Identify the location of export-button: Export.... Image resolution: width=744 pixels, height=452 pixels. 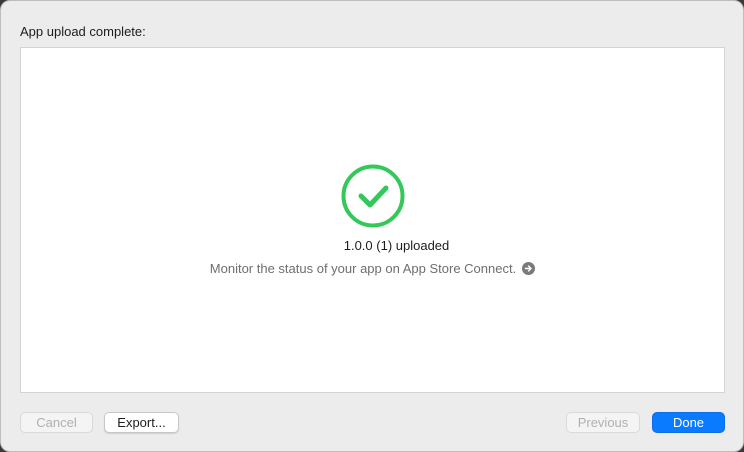
(141, 422).